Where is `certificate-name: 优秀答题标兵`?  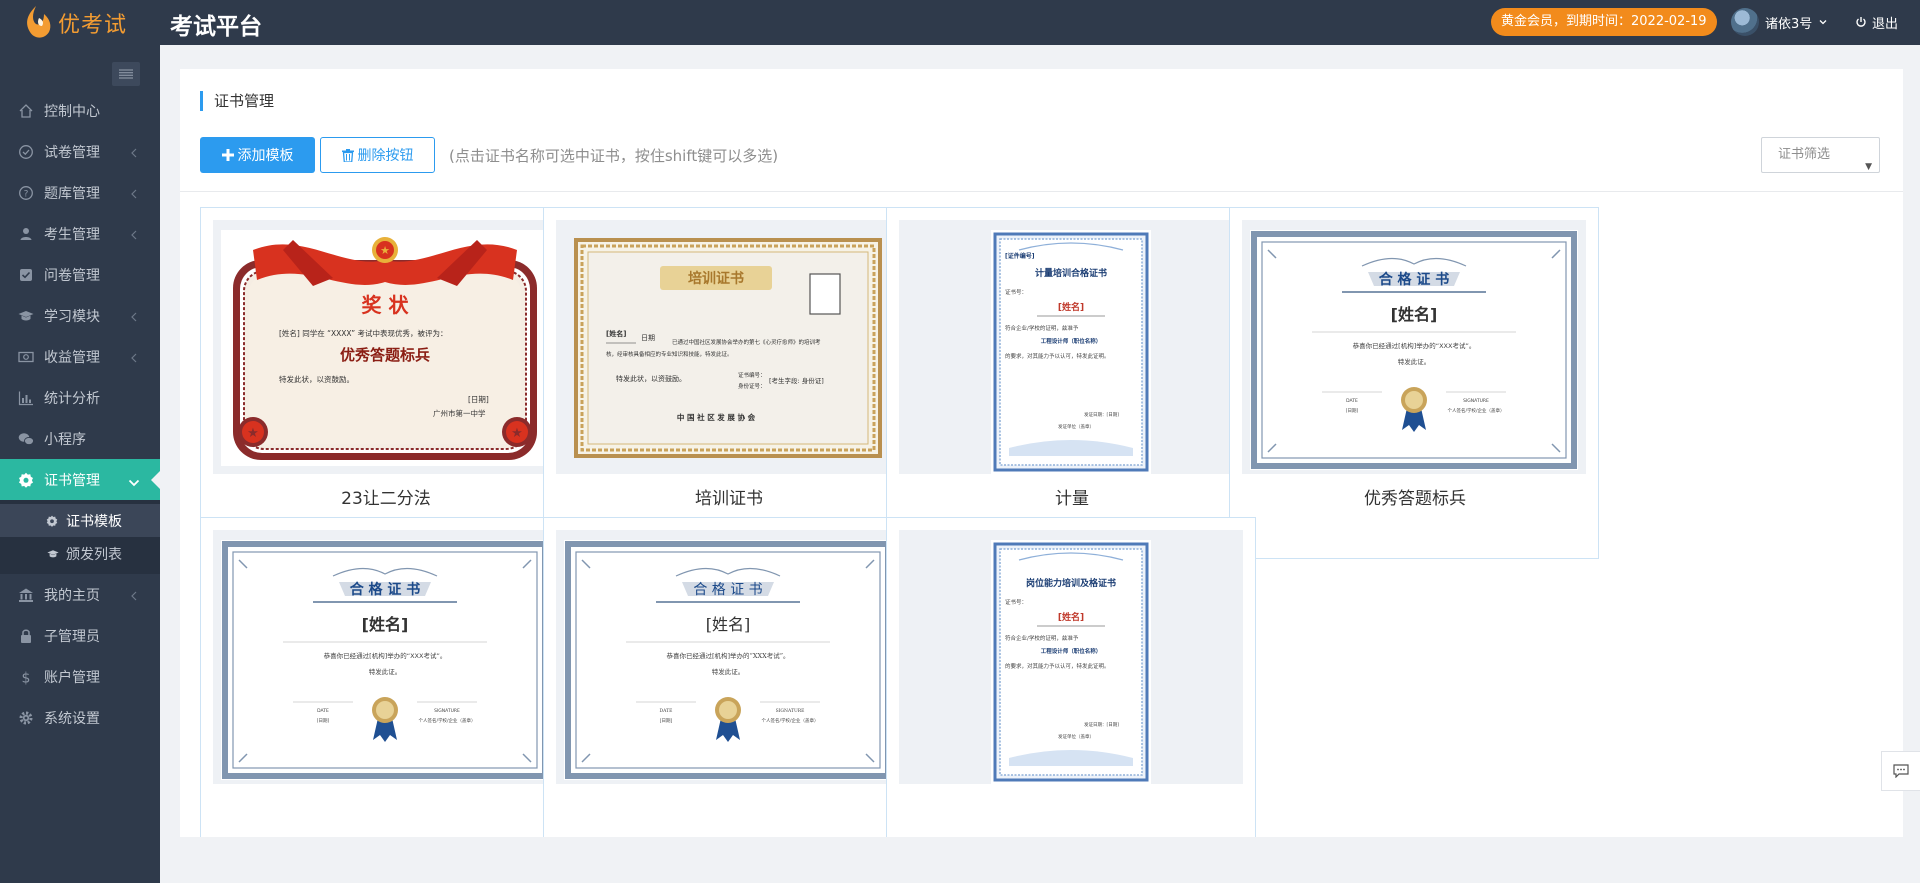 certificate-name: 优秀答题标兵 is located at coordinates (1415, 496).